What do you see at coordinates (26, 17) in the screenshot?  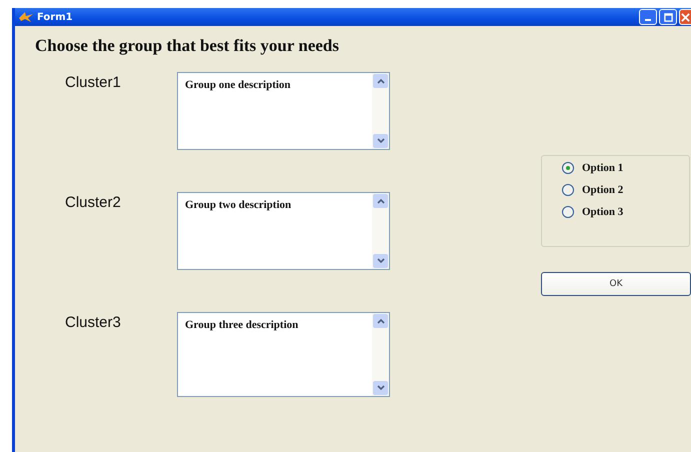 I see `app-icon` at bounding box center [26, 17].